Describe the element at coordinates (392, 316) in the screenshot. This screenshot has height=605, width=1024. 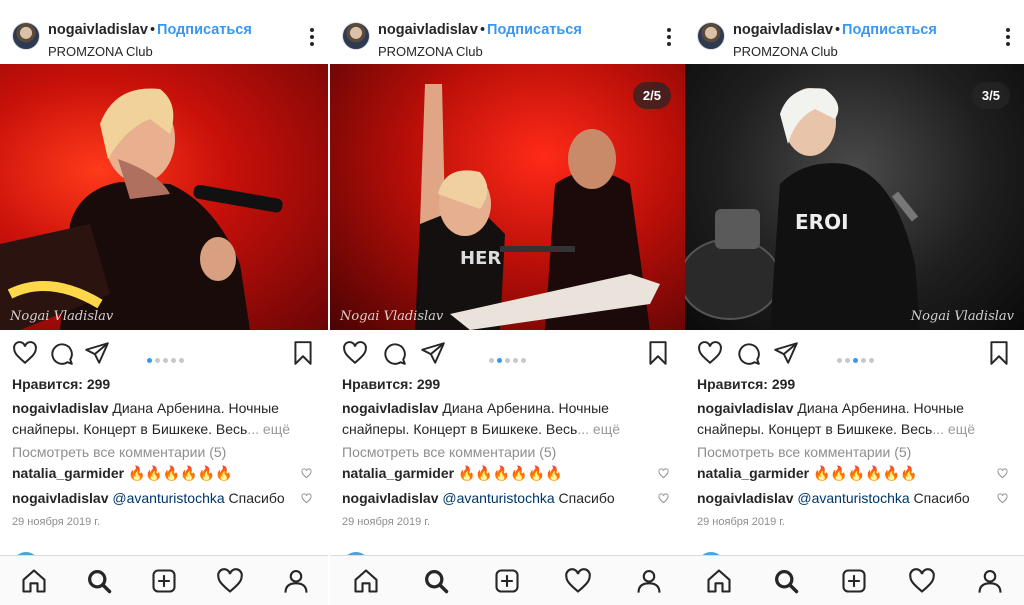
I see `photo-watermark: Nogai Vladislav` at that location.